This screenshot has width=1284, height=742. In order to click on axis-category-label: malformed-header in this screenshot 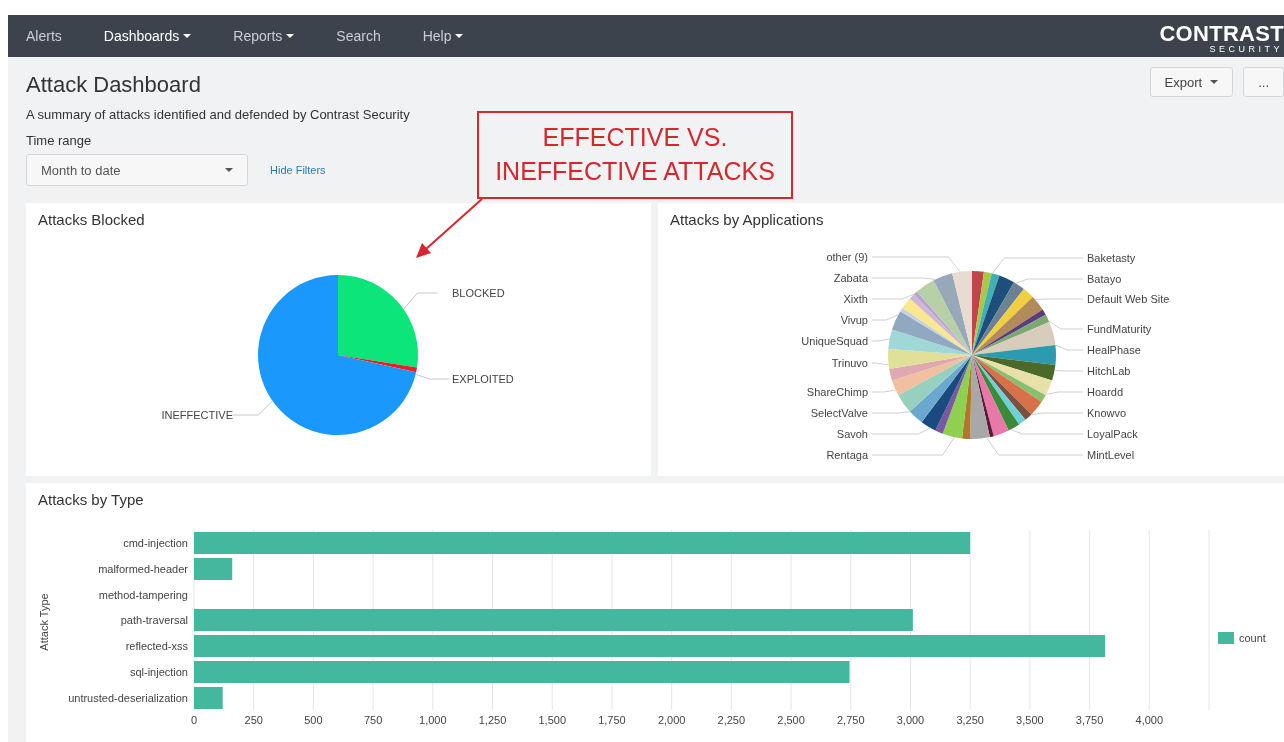, I will do `click(143, 569)`.